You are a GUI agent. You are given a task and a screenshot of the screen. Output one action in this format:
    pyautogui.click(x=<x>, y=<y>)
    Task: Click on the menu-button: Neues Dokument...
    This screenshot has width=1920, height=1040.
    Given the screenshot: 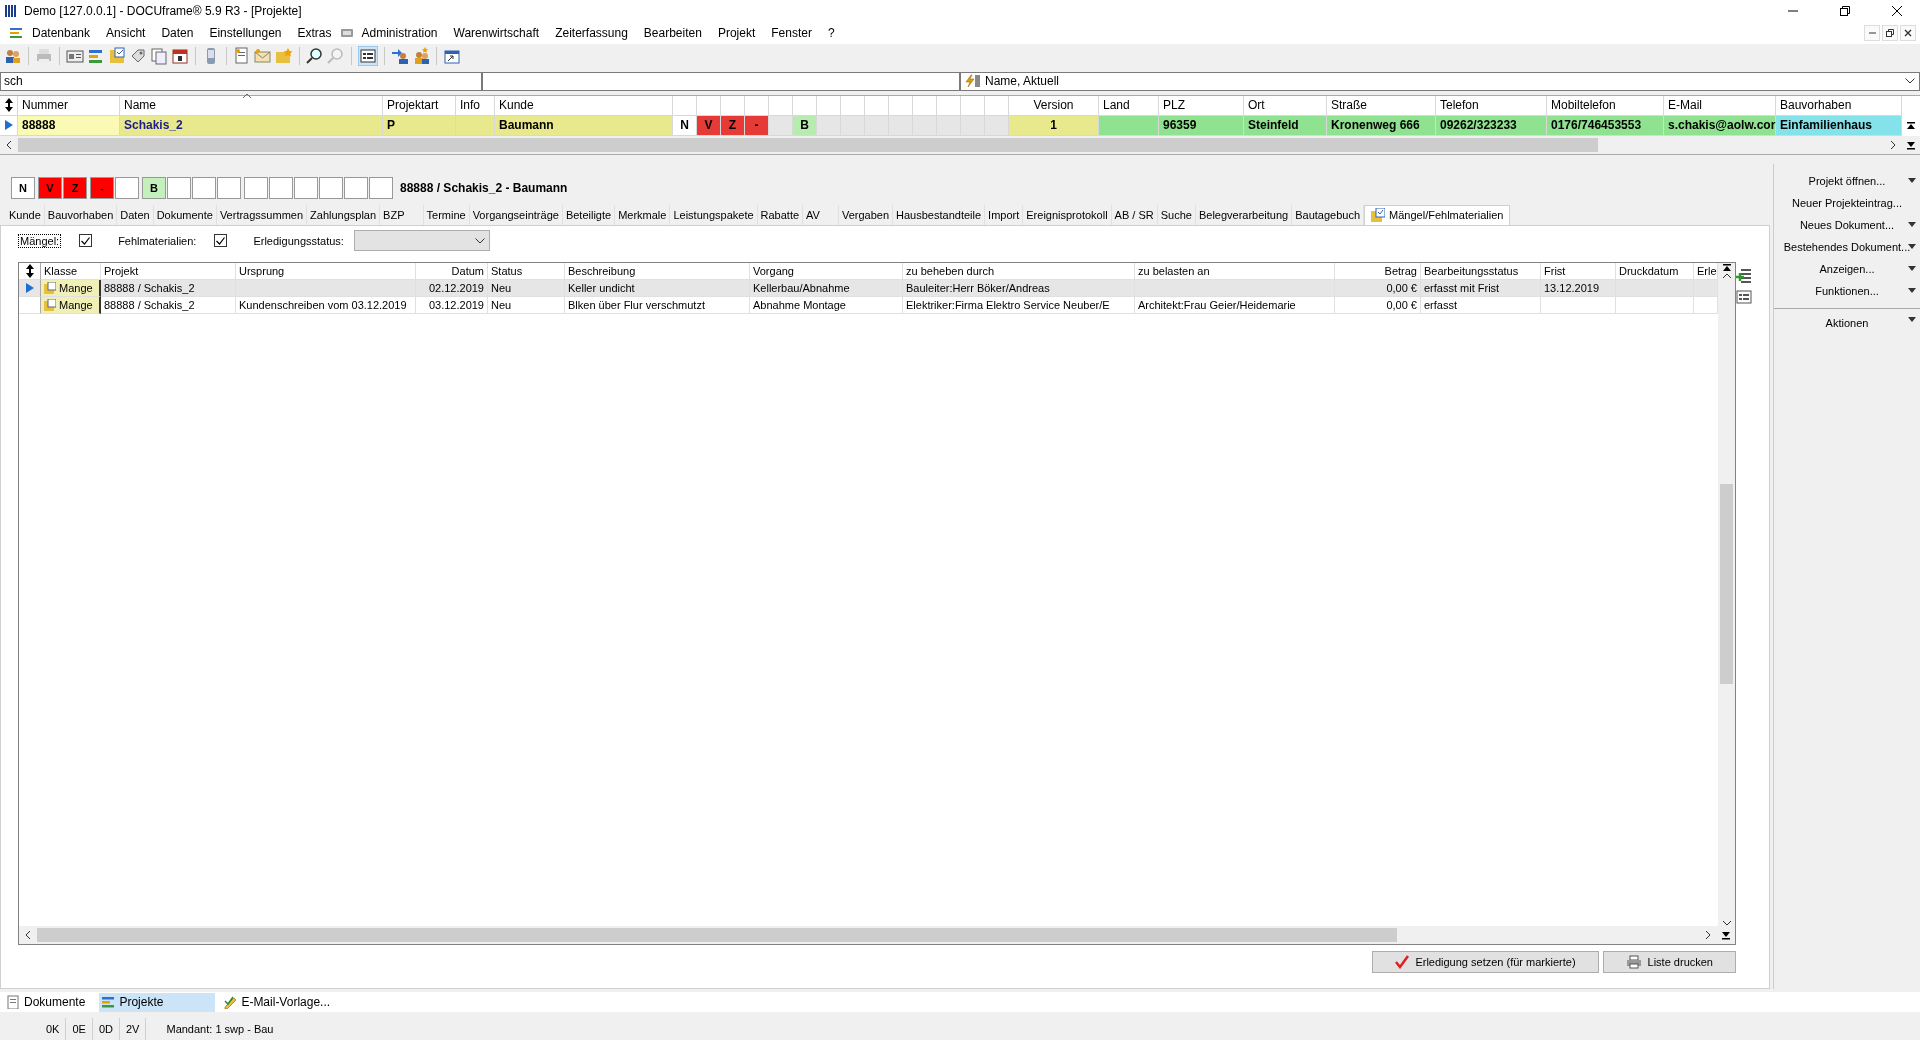 What is the action you would take?
    pyautogui.click(x=1847, y=224)
    